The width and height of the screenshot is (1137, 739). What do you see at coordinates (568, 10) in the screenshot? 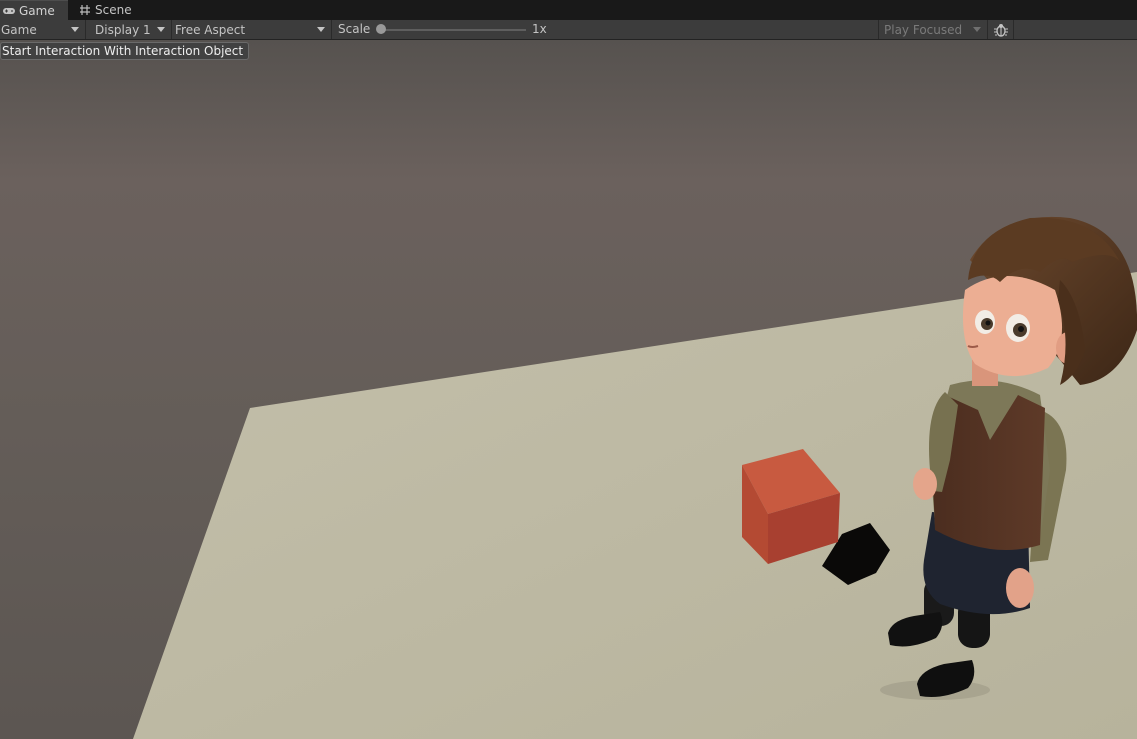
I see `editor-tab-bar: Game Scene` at bounding box center [568, 10].